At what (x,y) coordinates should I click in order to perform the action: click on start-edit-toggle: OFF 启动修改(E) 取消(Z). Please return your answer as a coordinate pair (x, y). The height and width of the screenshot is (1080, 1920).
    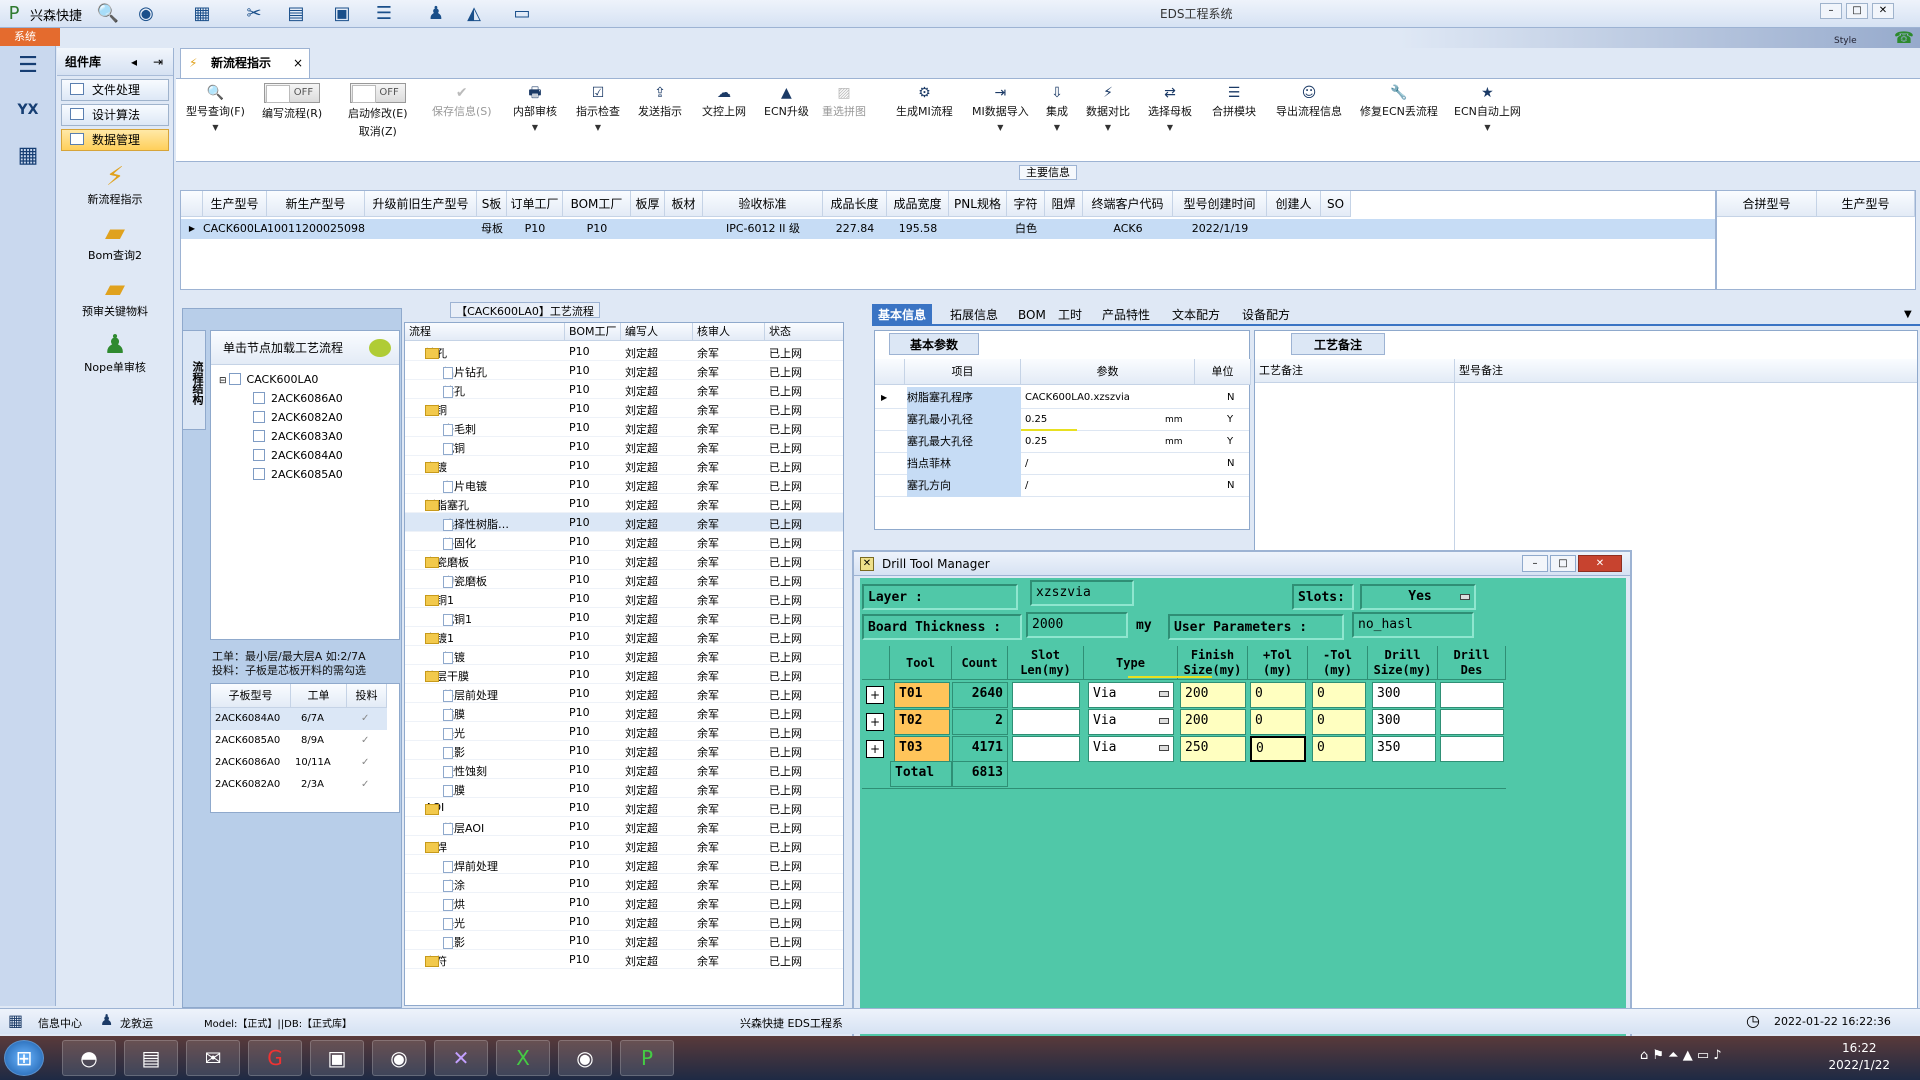
    Looking at the image, I should click on (378, 111).